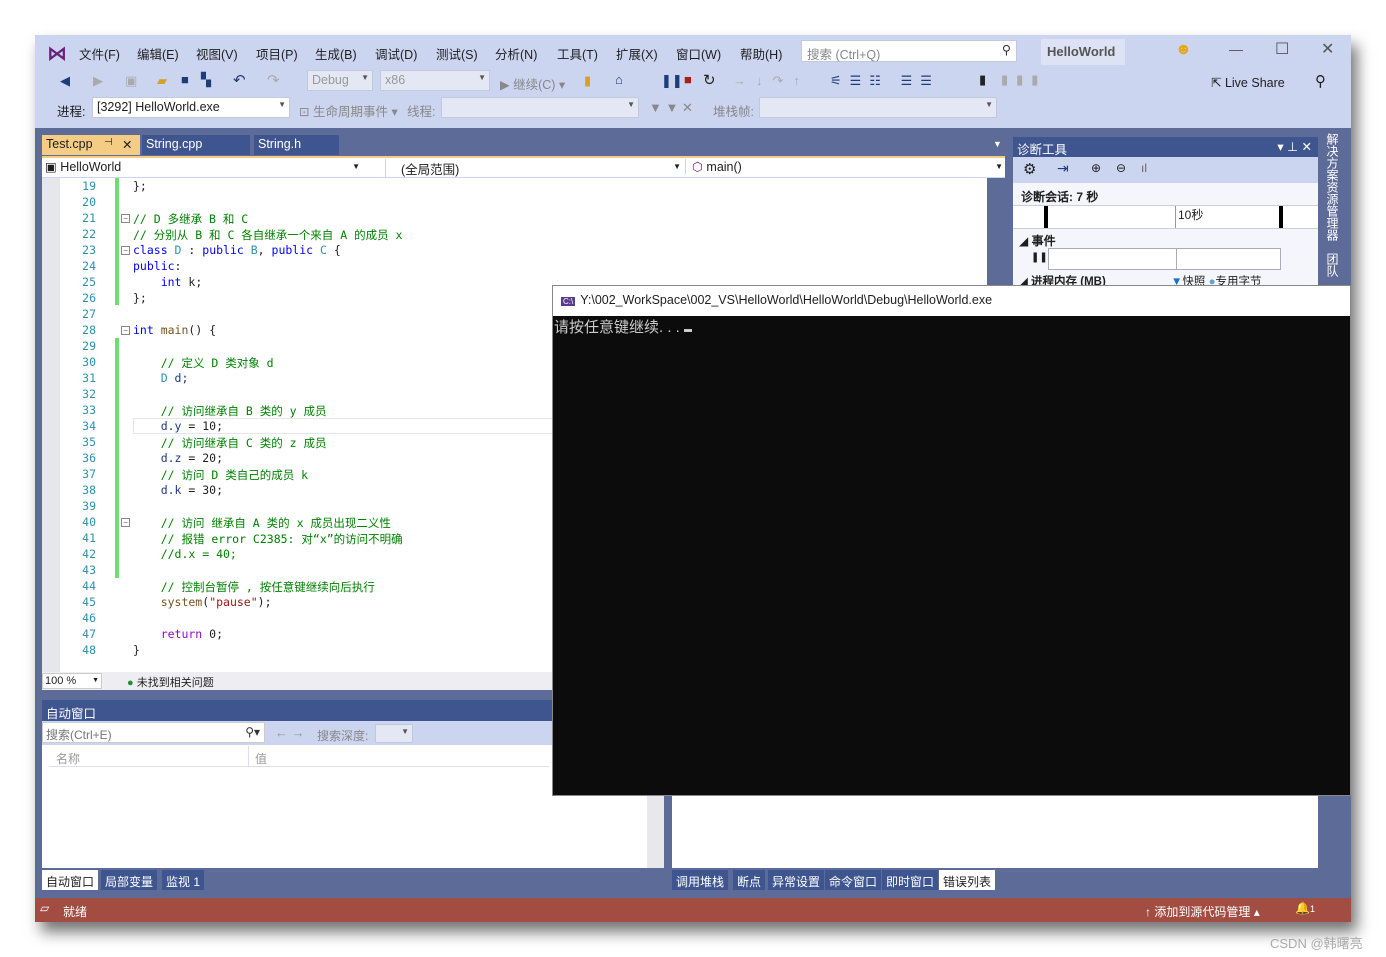 The width and height of the screenshot is (1386, 957). What do you see at coordinates (254, 587) in the screenshot?
I see `code-line: // 控制台暂停 , 按任意键继续向后执行` at bounding box center [254, 587].